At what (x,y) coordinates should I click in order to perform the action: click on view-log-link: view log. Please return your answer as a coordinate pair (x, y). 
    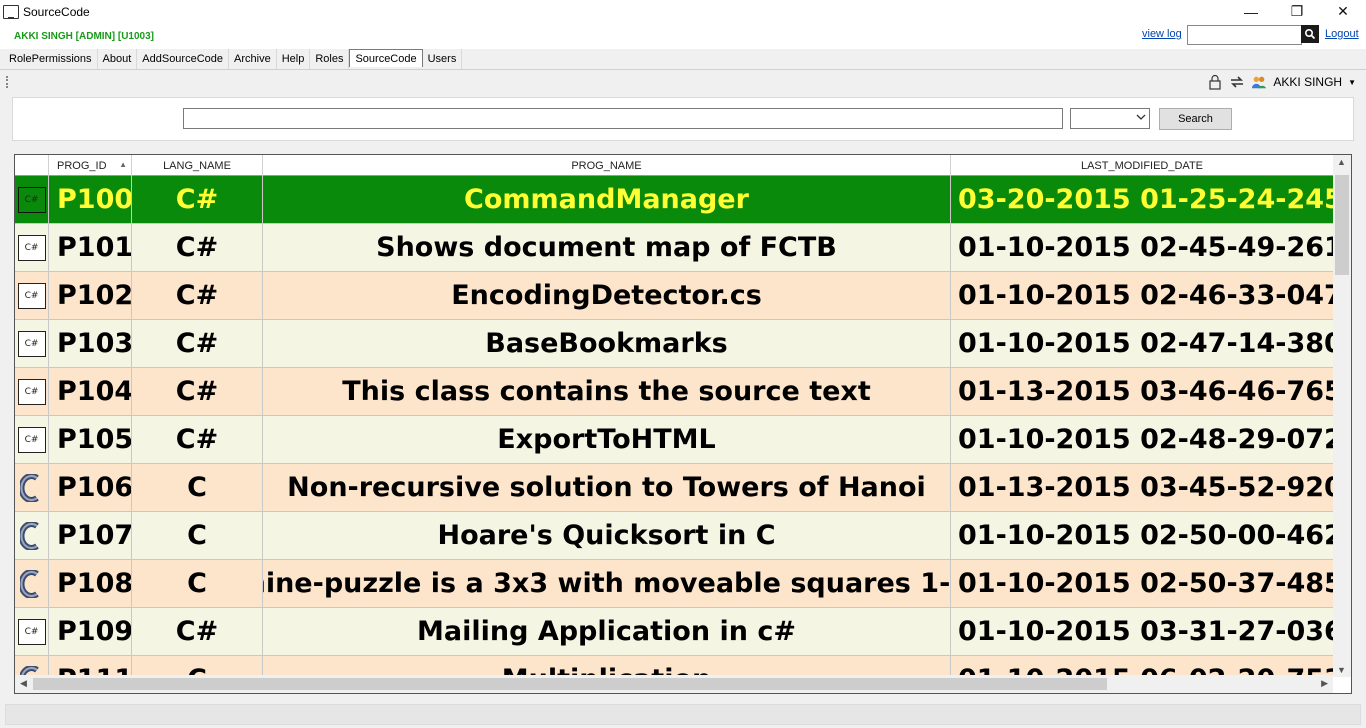
    Looking at the image, I should click on (1162, 34).